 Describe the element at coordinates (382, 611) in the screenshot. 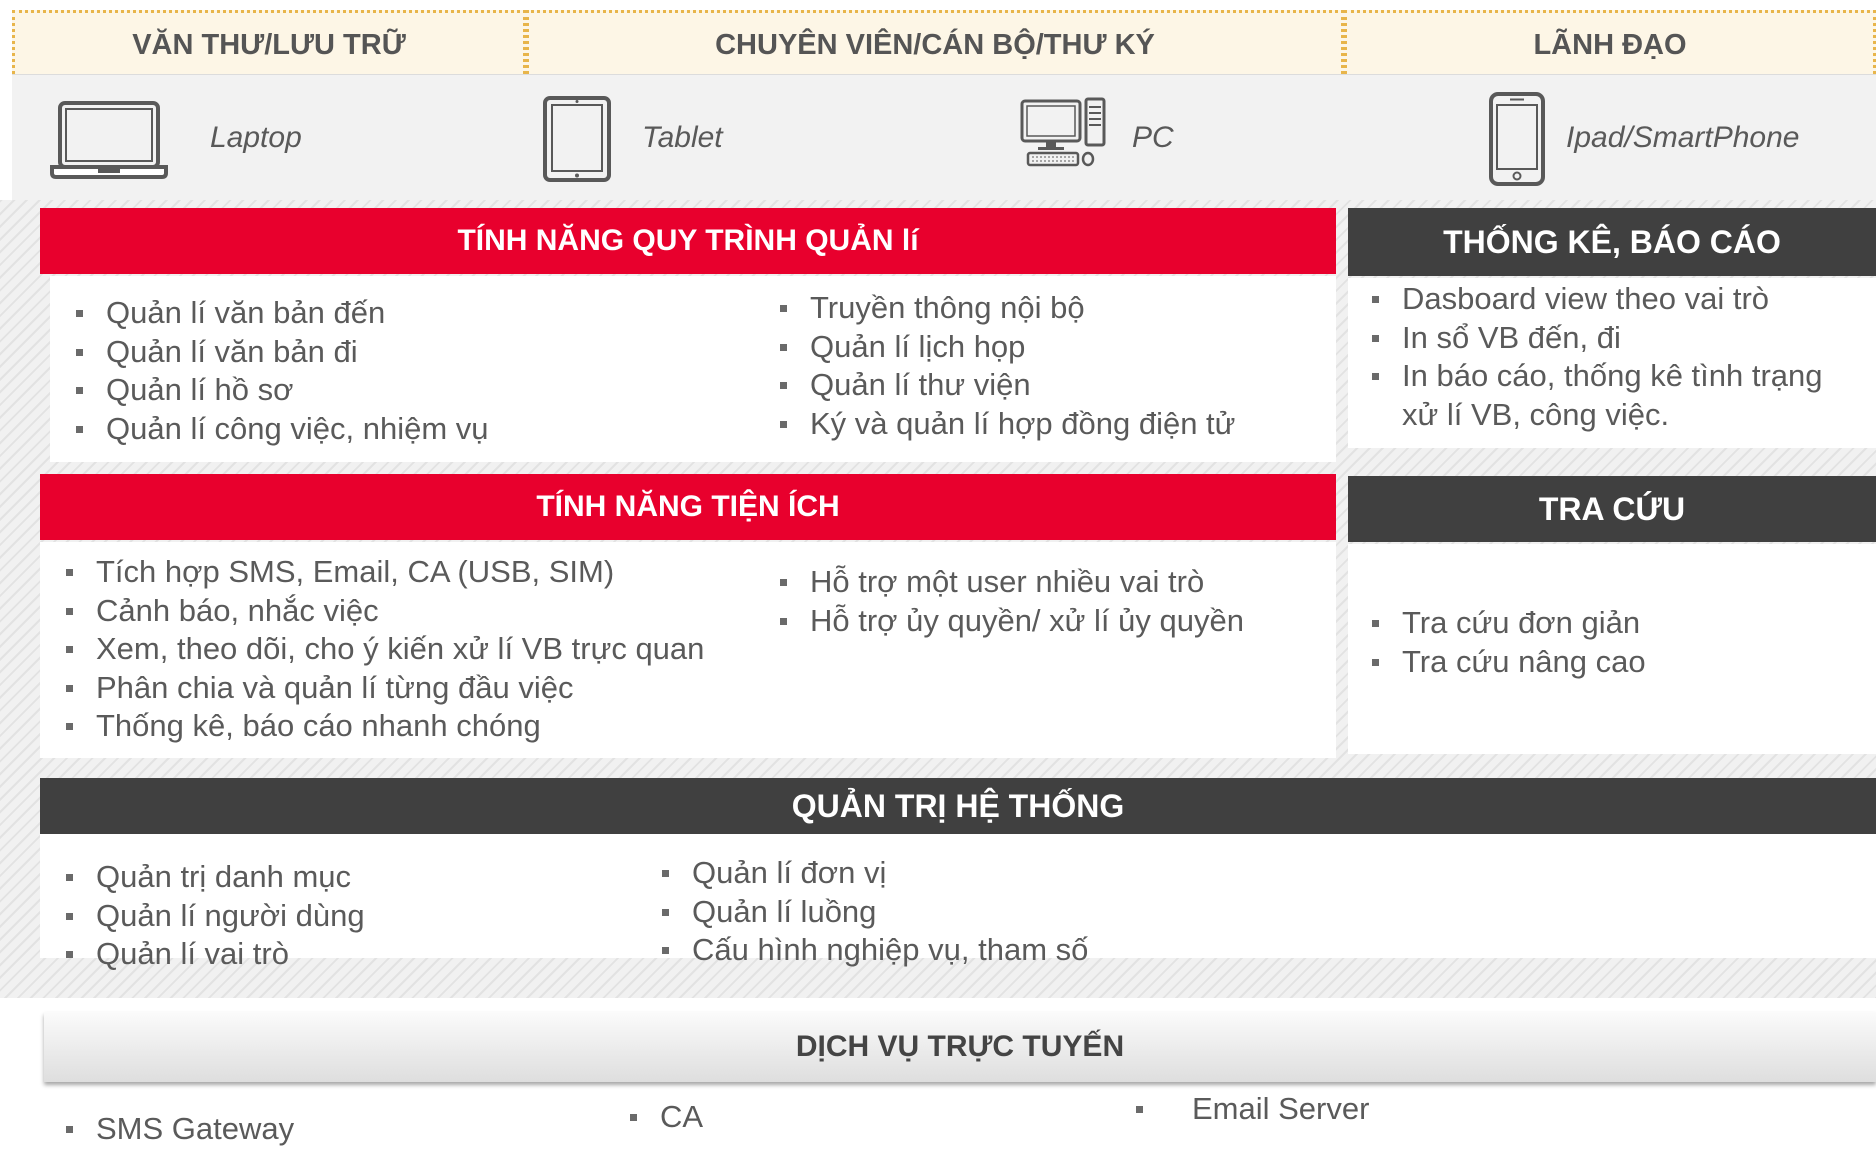

I see `list-item: Cảnh báo, nhắc việc` at that location.